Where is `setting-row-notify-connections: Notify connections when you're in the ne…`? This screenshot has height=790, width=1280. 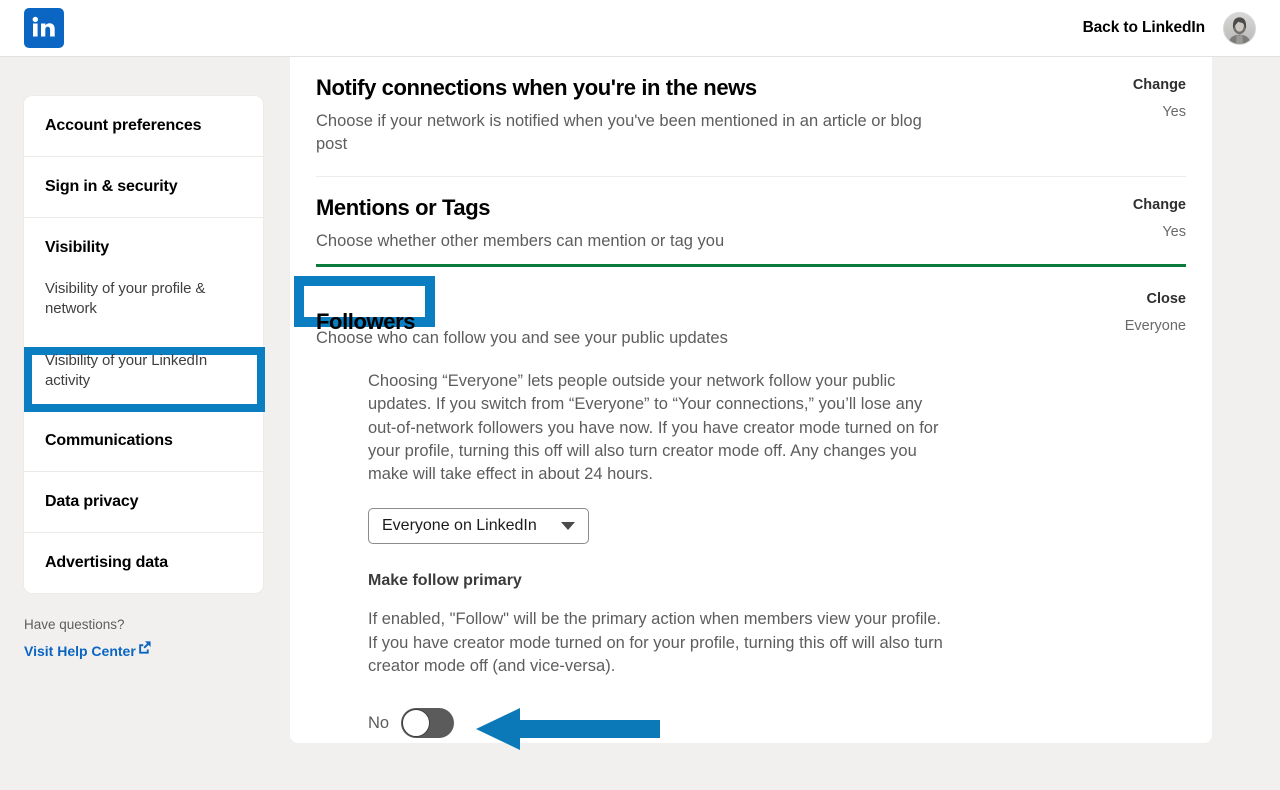 setting-row-notify-connections: Notify connections when you're in the ne… is located at coordinates (751, 117).